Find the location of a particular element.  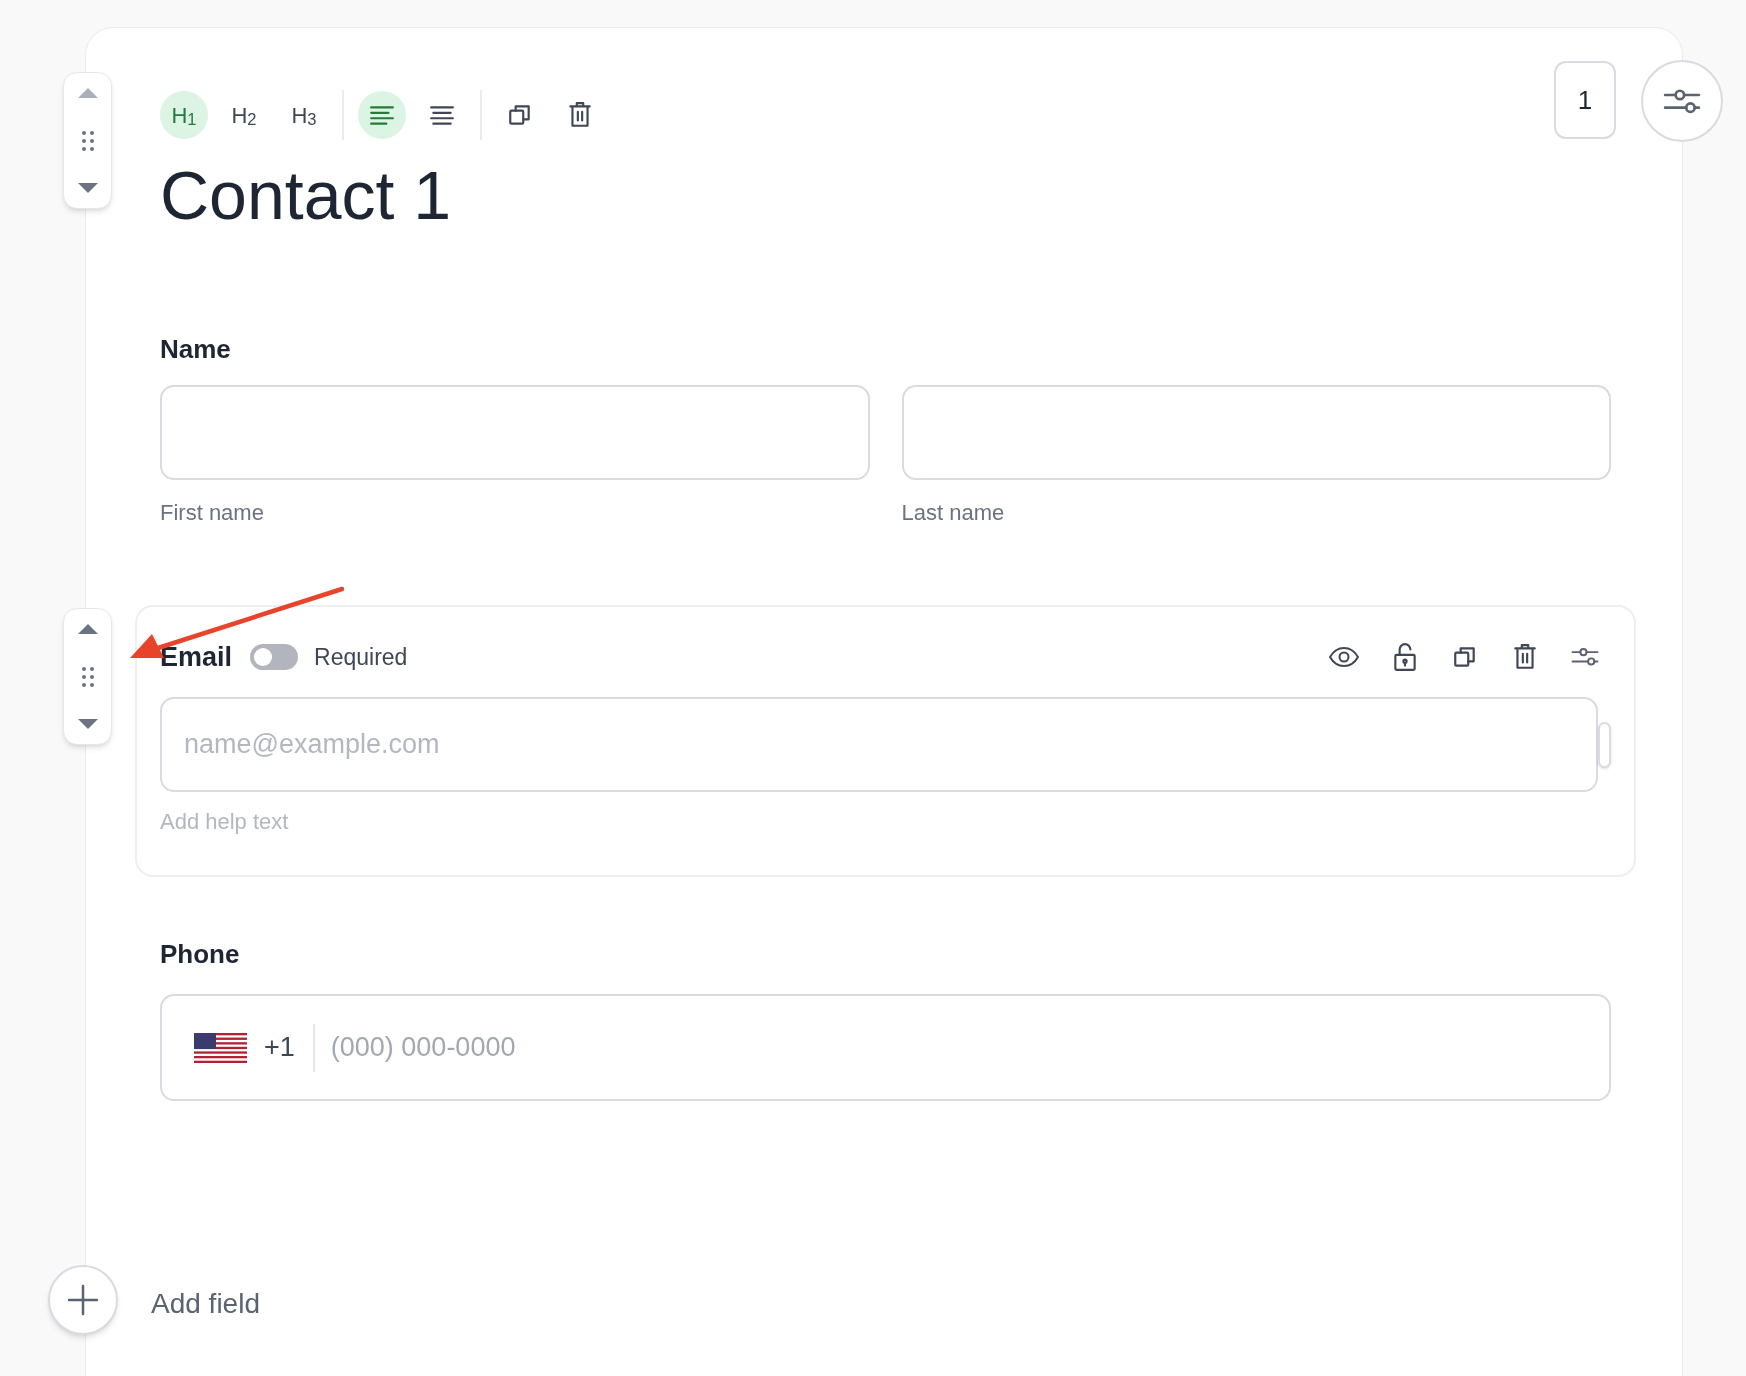

heading-button: H$_{3}$ is located at coordinates (304, 115).